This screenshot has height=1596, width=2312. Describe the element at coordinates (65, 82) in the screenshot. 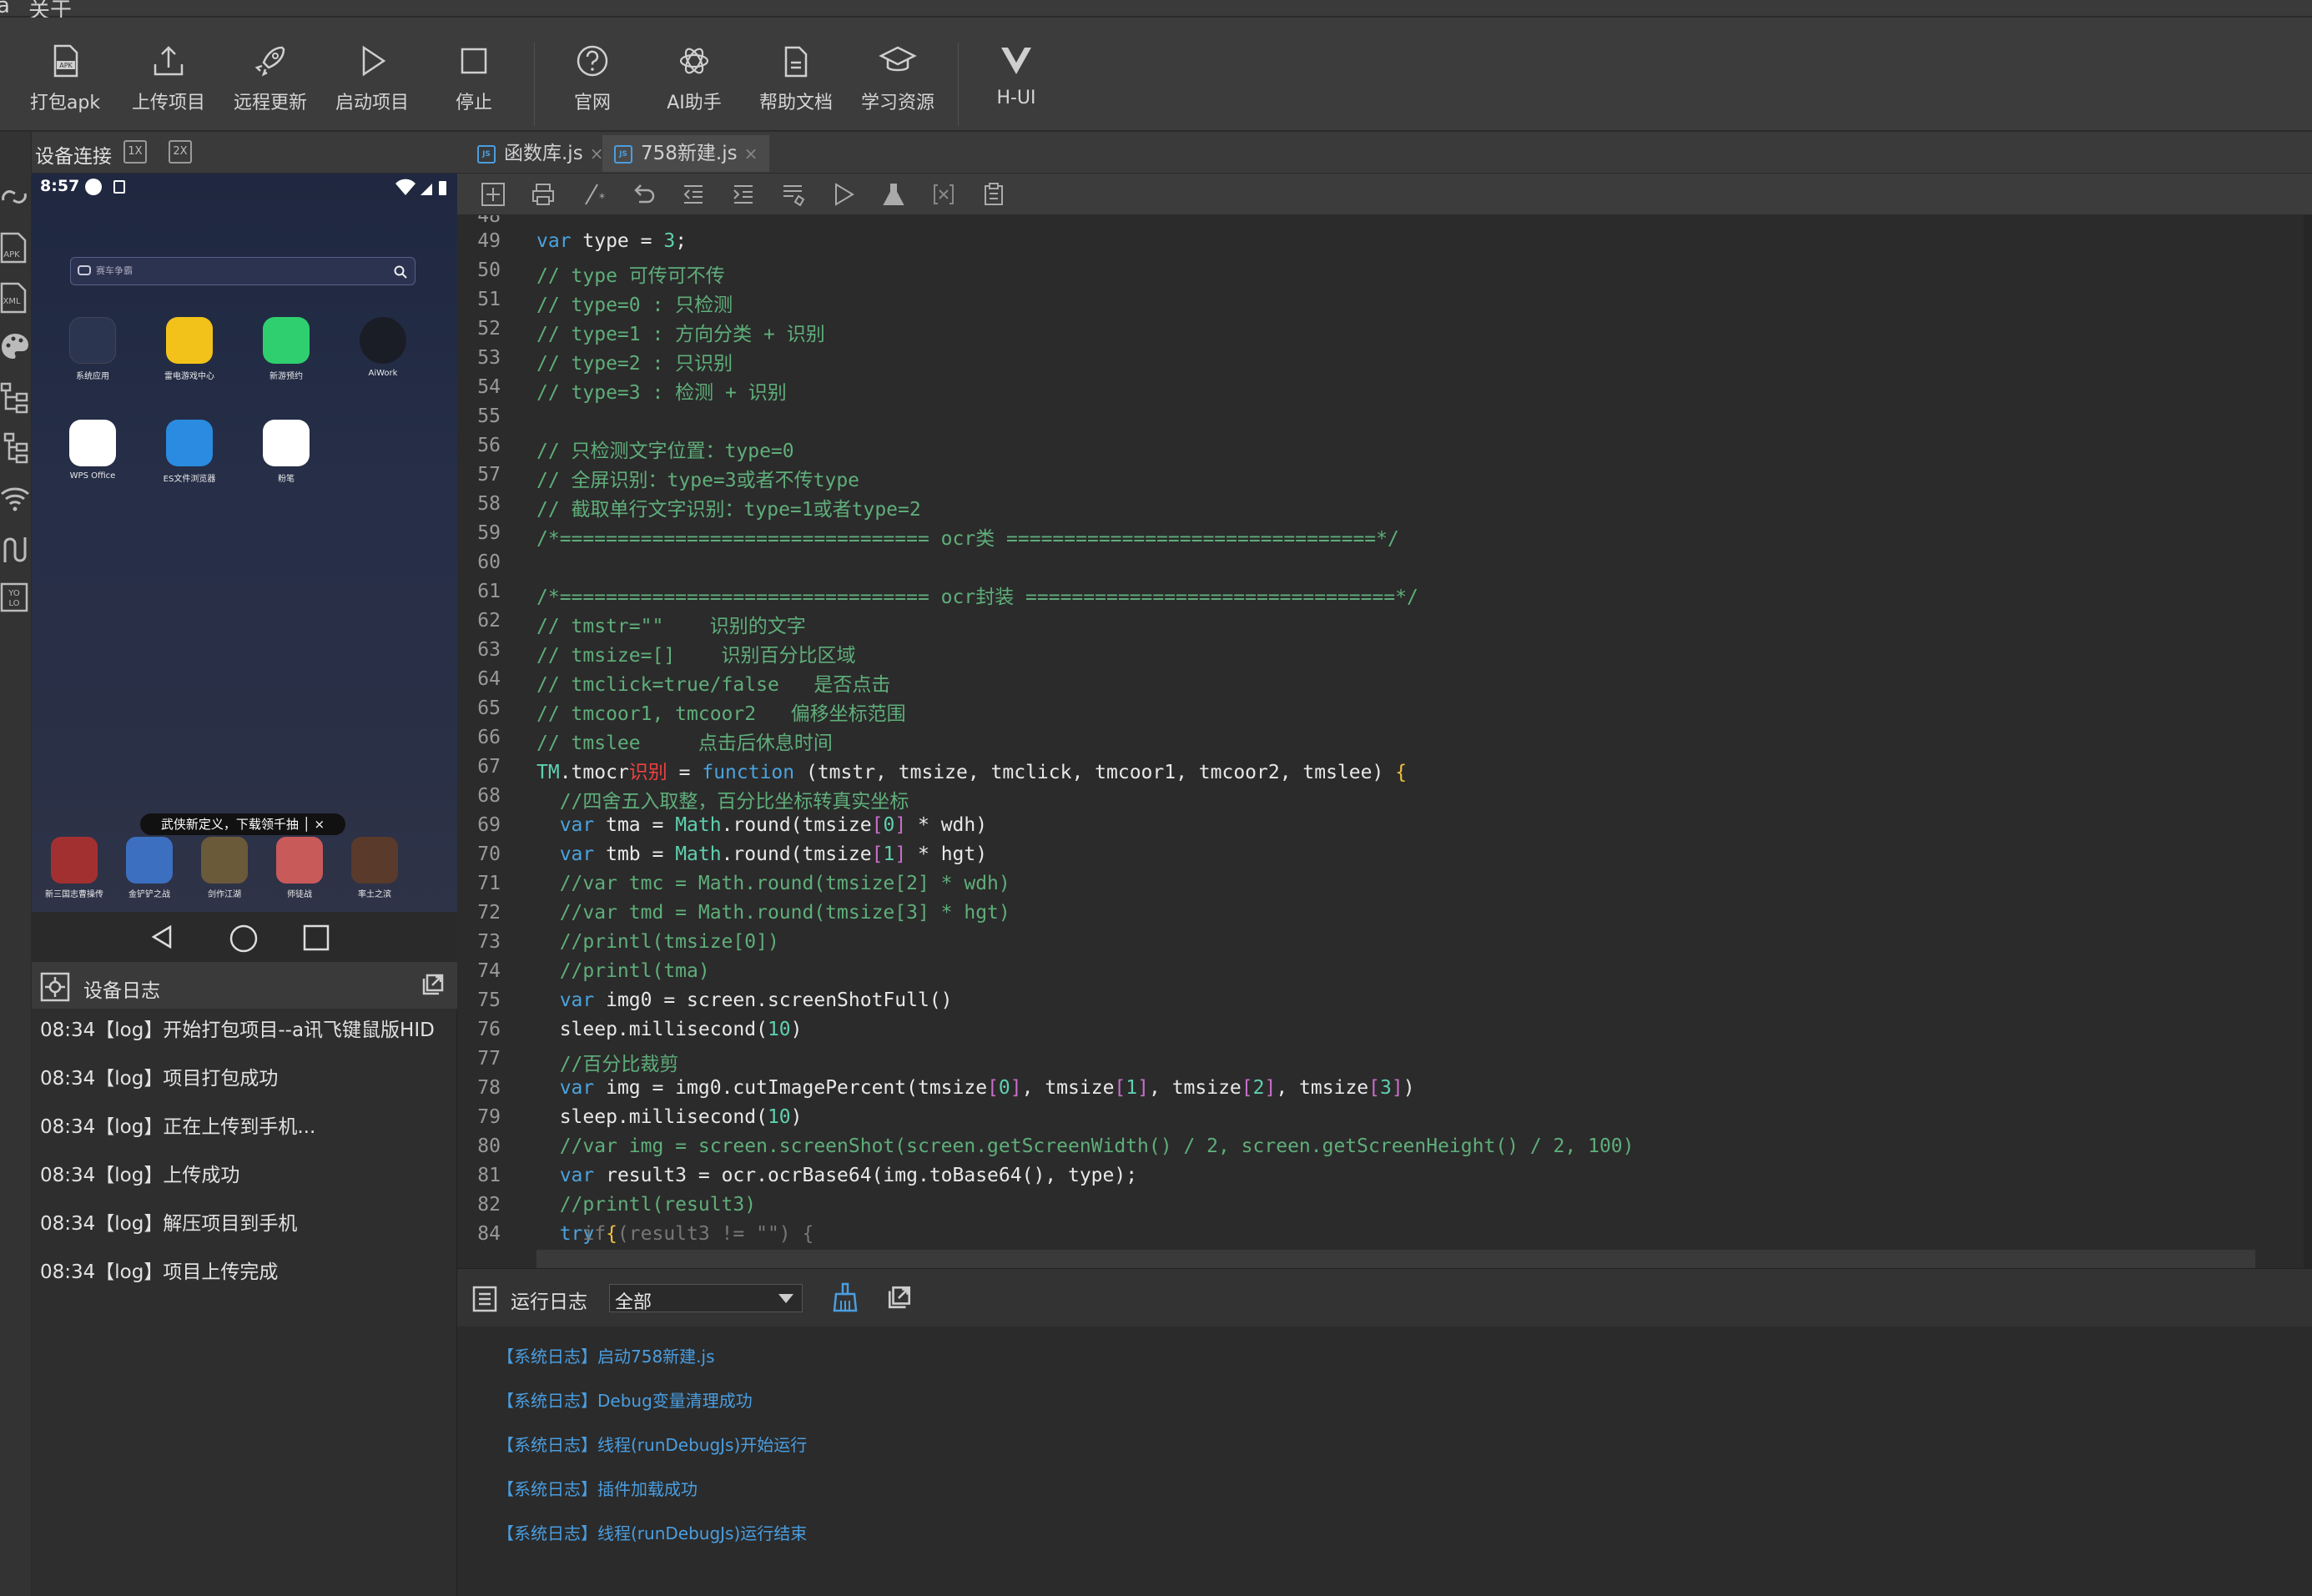

I see `build-apk-button: APK 打包apk` at that location.